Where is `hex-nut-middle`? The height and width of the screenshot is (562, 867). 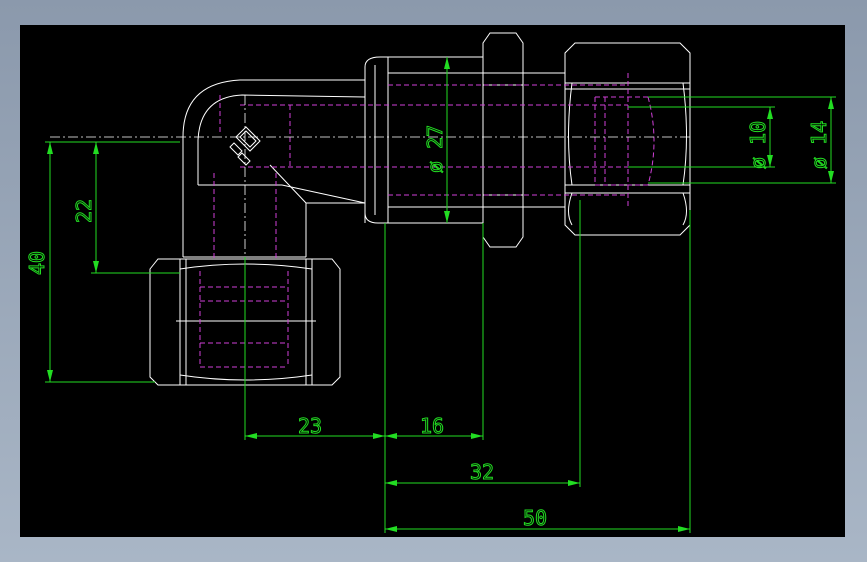 hex-nut-middle is located at coordinates (523, 140).